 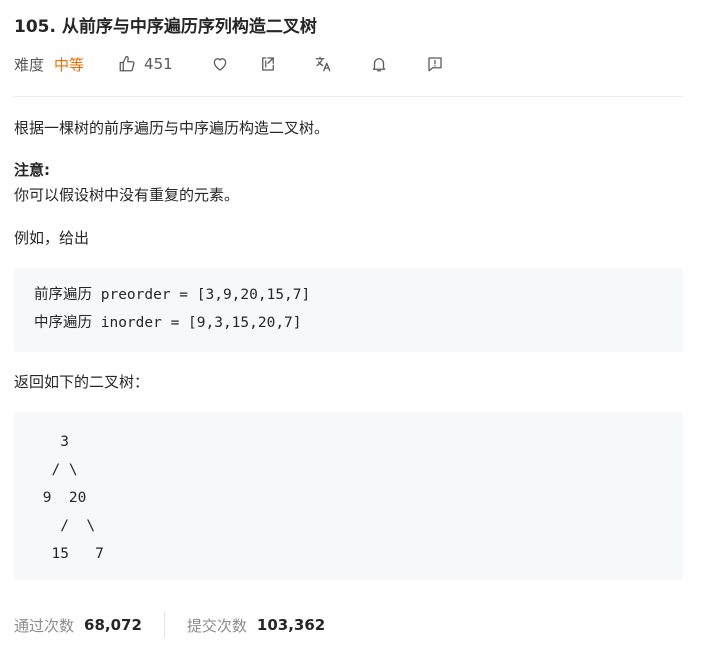 I want to click on submitted-value: 103,362, so click(x=291, y=625).